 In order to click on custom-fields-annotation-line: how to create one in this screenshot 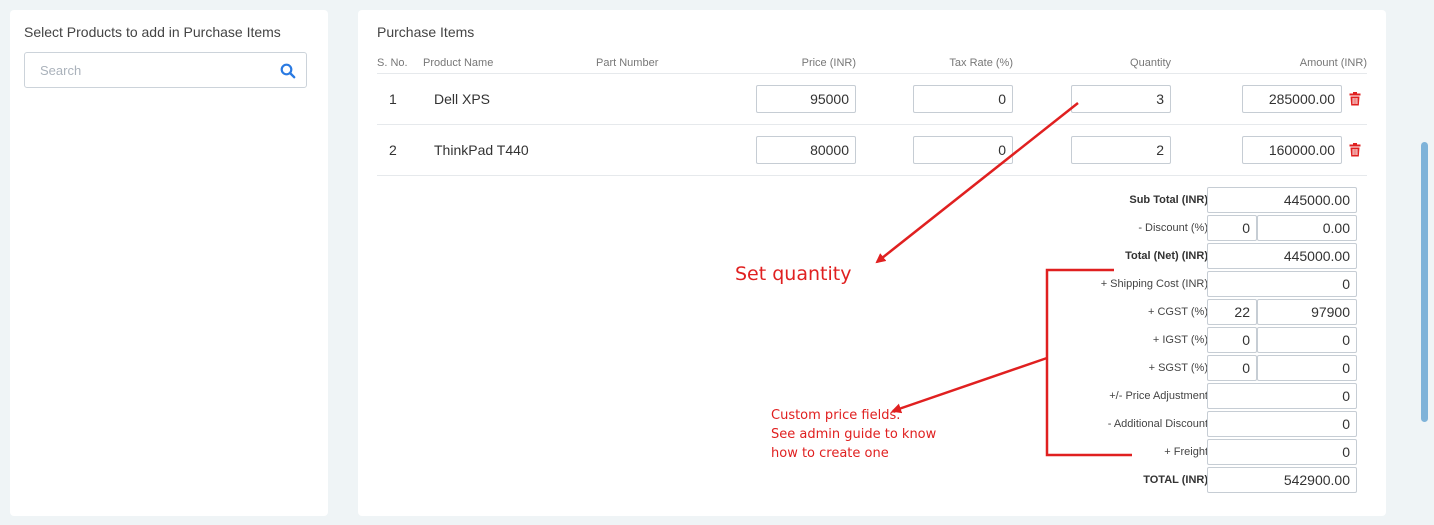, I will do `click(830, 453)`.